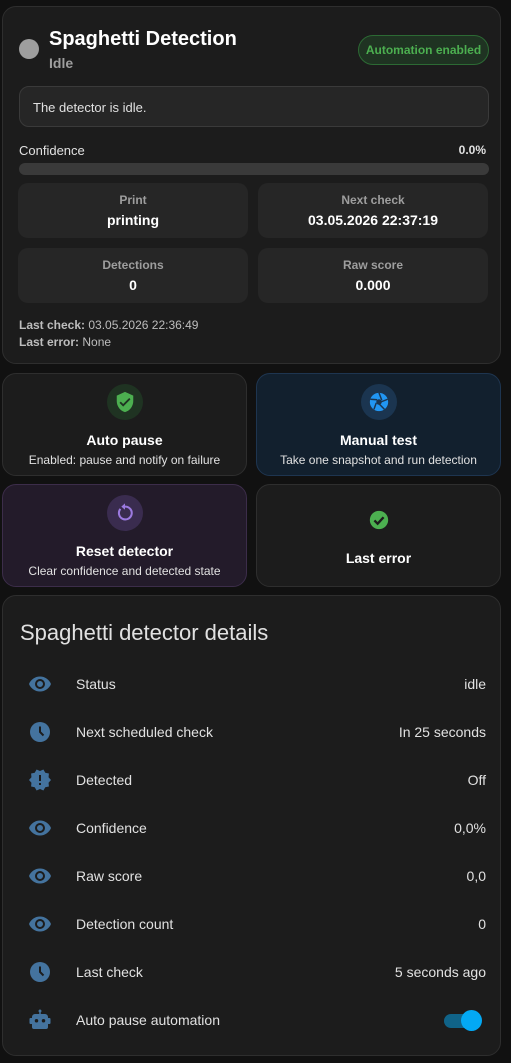 This screenshot has width=511, height=1063. Describe the element at coordinates (475, 684) in the screenshot. I see `entity-value: idle` at that location.